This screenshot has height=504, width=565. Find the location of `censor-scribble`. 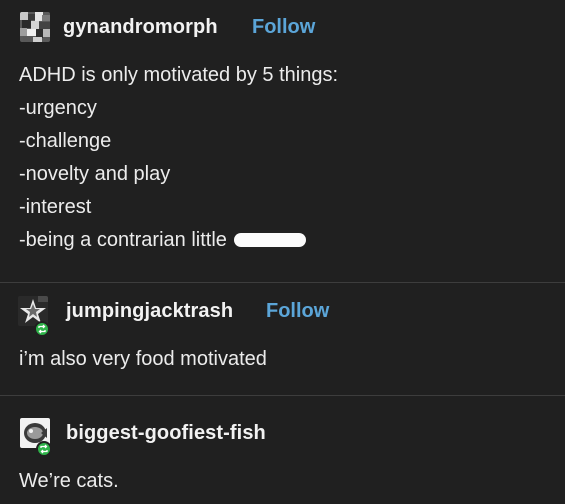

censor-scribble is located at coordinates (270, 239).